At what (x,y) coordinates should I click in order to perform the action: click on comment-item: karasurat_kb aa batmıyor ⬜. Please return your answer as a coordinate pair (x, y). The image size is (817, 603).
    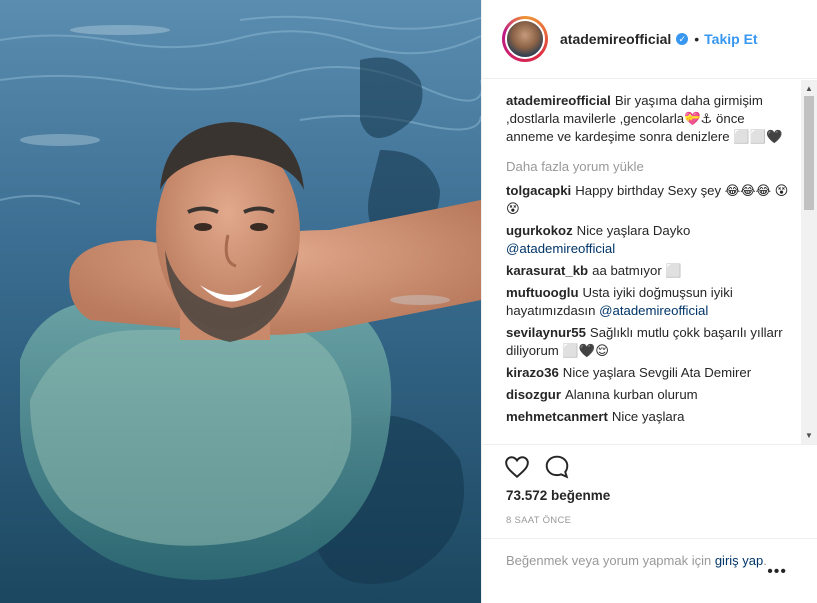
    Looking at the image, I should click on (647, 271).